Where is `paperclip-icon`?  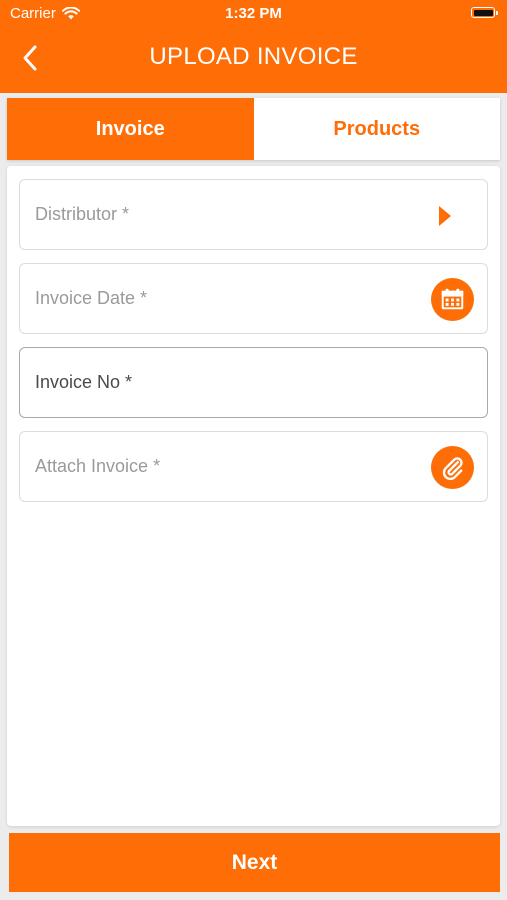
paperclip-icon is located at coordinates (452, 467).